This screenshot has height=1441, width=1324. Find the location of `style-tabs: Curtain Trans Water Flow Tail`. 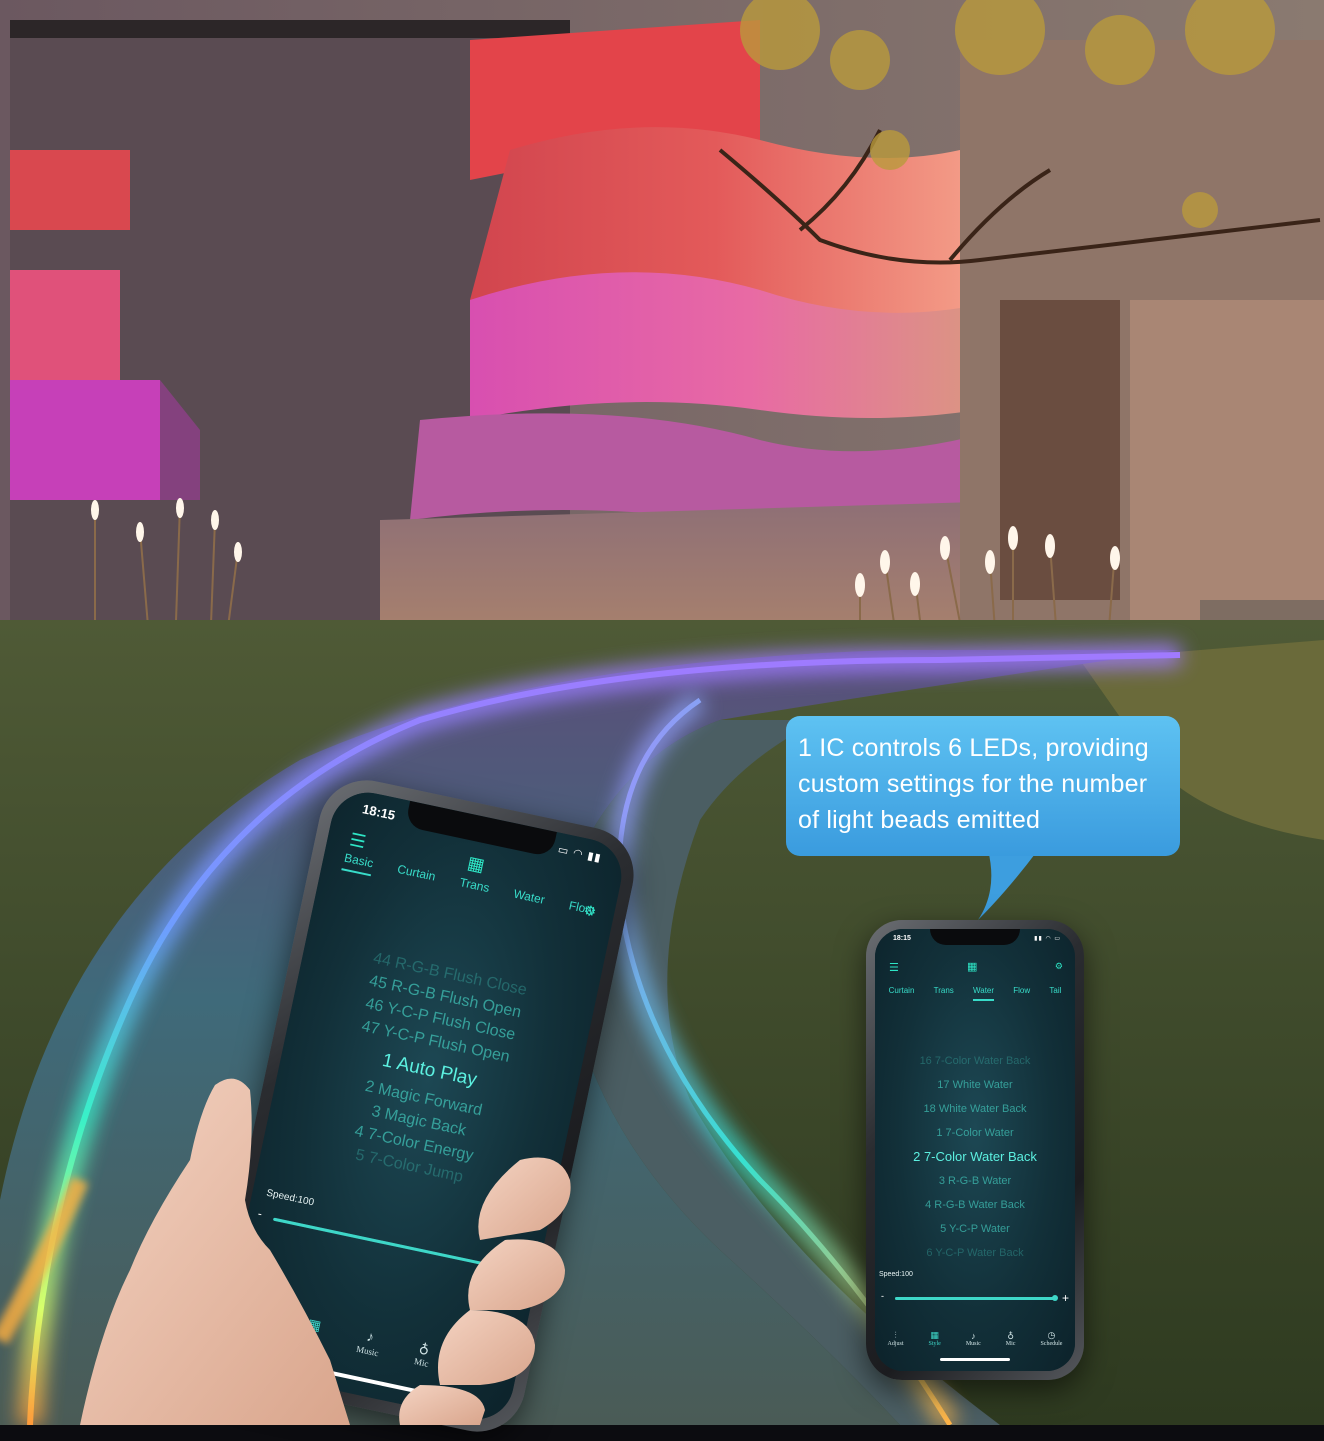

style-tabs: Curtain Trans Water Flow Tail is located at coordinates (975, 993).